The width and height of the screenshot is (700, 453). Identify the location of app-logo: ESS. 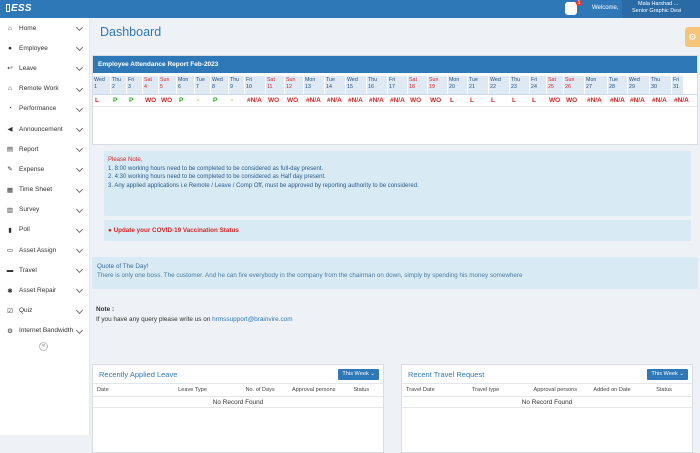
(19, 8).